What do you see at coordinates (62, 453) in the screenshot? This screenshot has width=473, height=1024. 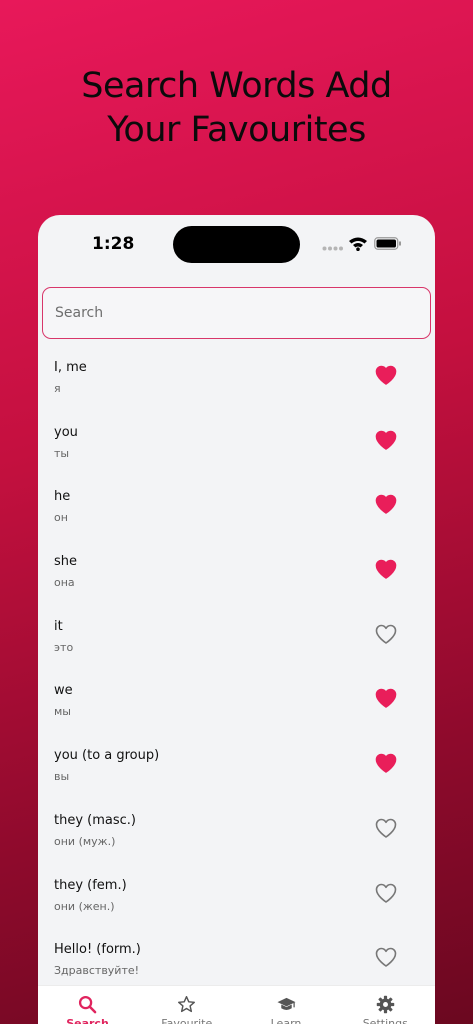 I see `word-translation: ты` at bounding box center [62, 453].